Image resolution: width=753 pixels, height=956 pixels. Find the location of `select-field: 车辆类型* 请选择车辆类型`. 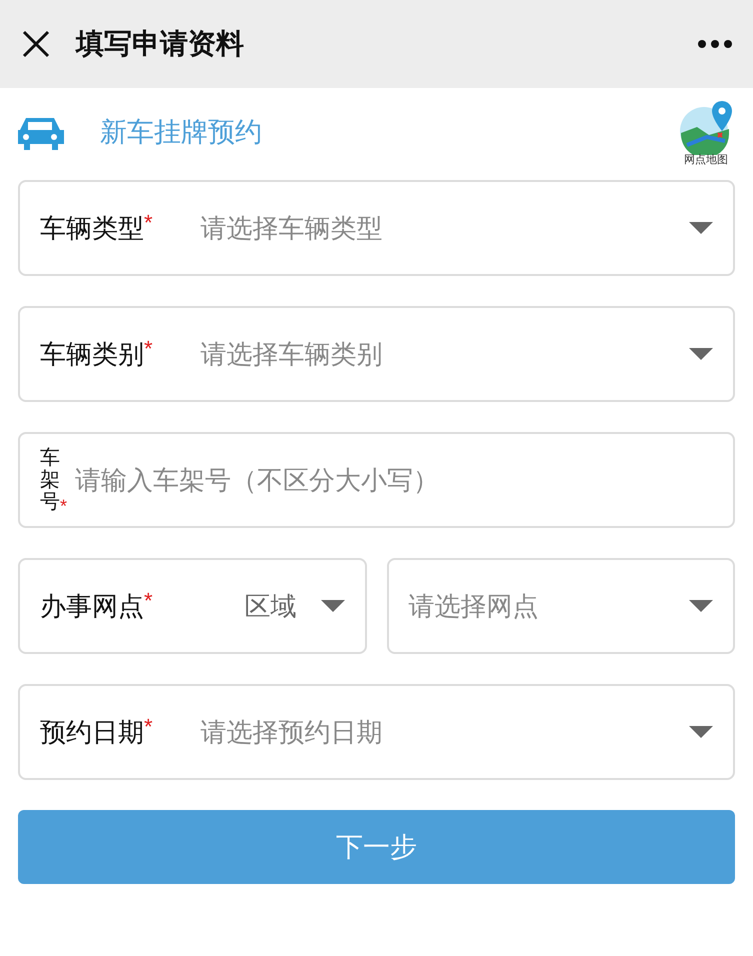

select-field: 车辆类型* 请选择车辆类型 is located at coordinates (376, 228).